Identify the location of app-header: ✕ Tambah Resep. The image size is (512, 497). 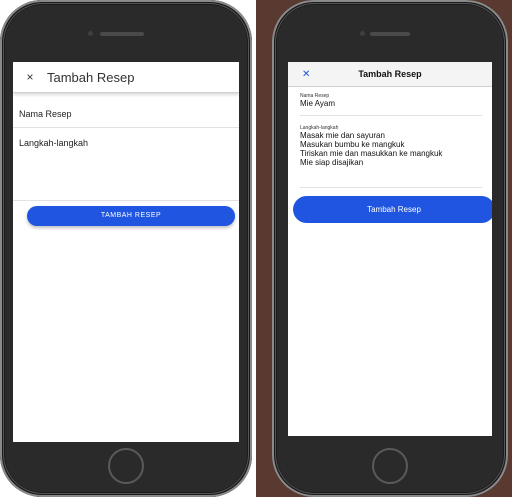
(390, 74).